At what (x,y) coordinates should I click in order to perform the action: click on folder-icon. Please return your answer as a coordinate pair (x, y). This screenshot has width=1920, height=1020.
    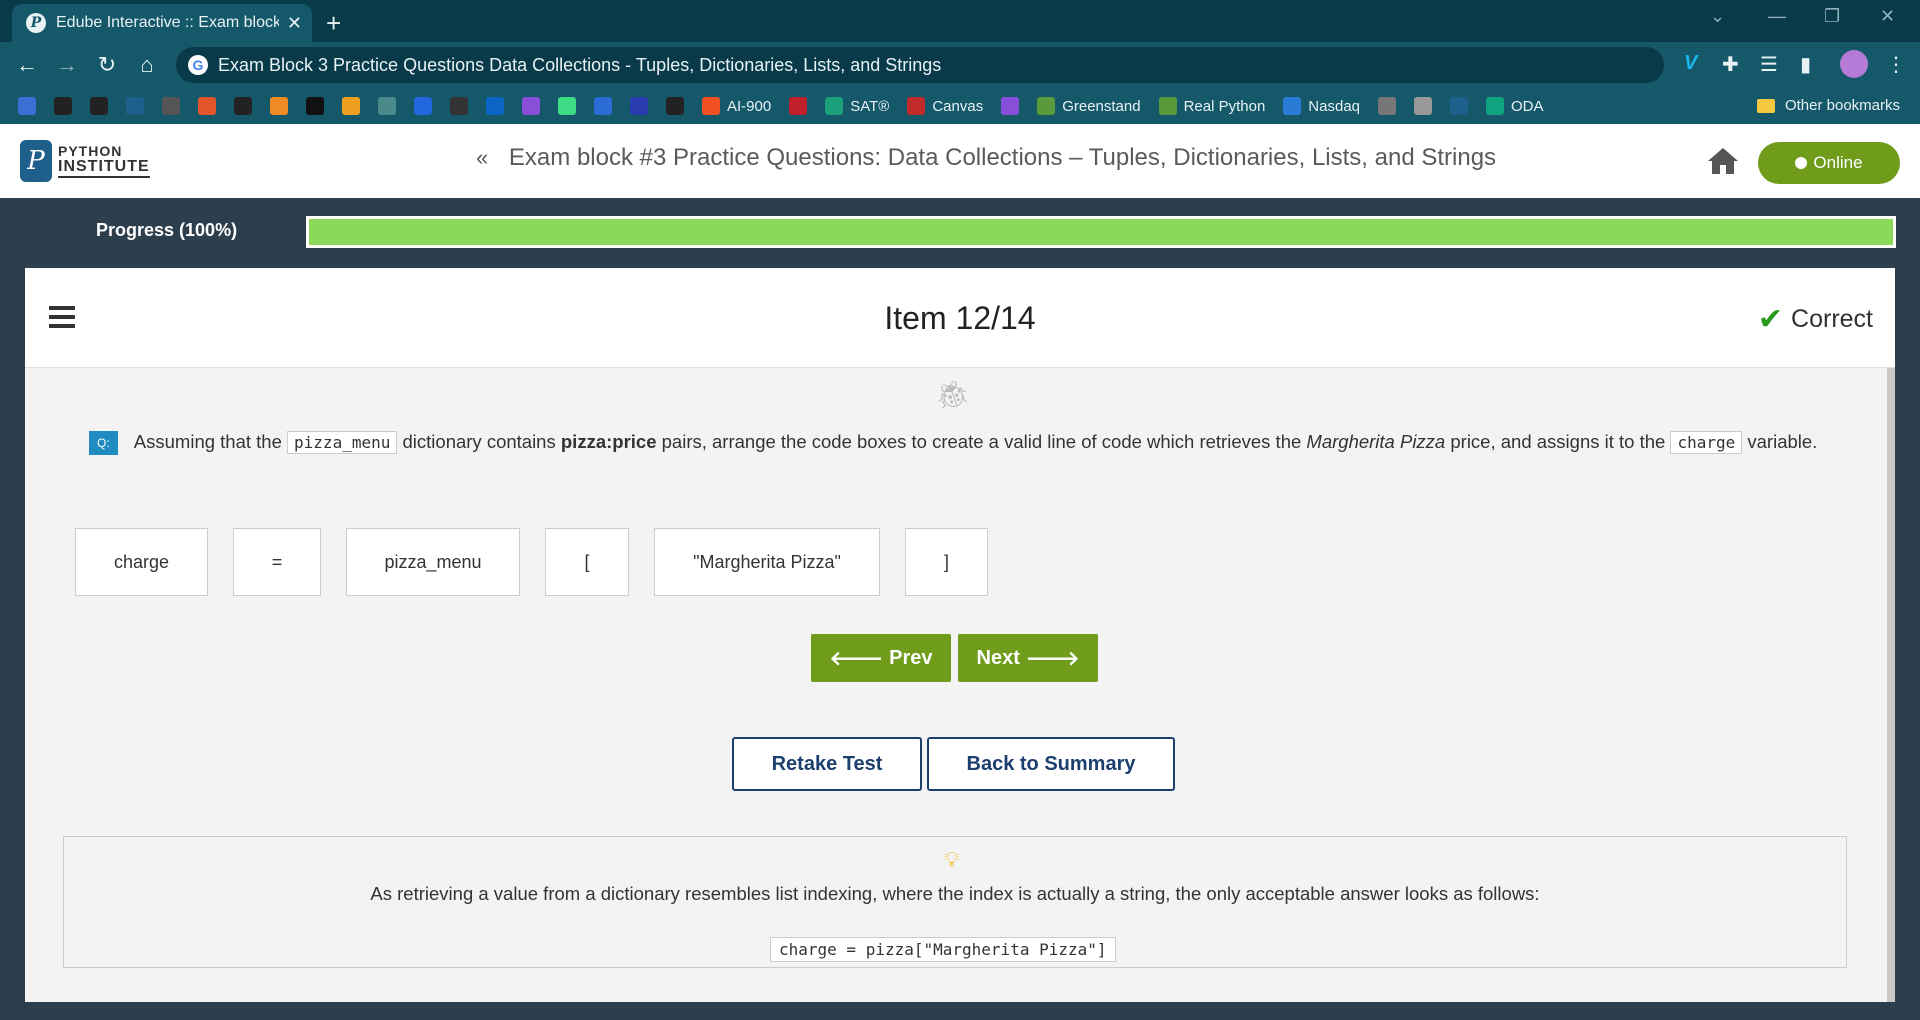
    Looking at the image, I should click on (1765, 105).